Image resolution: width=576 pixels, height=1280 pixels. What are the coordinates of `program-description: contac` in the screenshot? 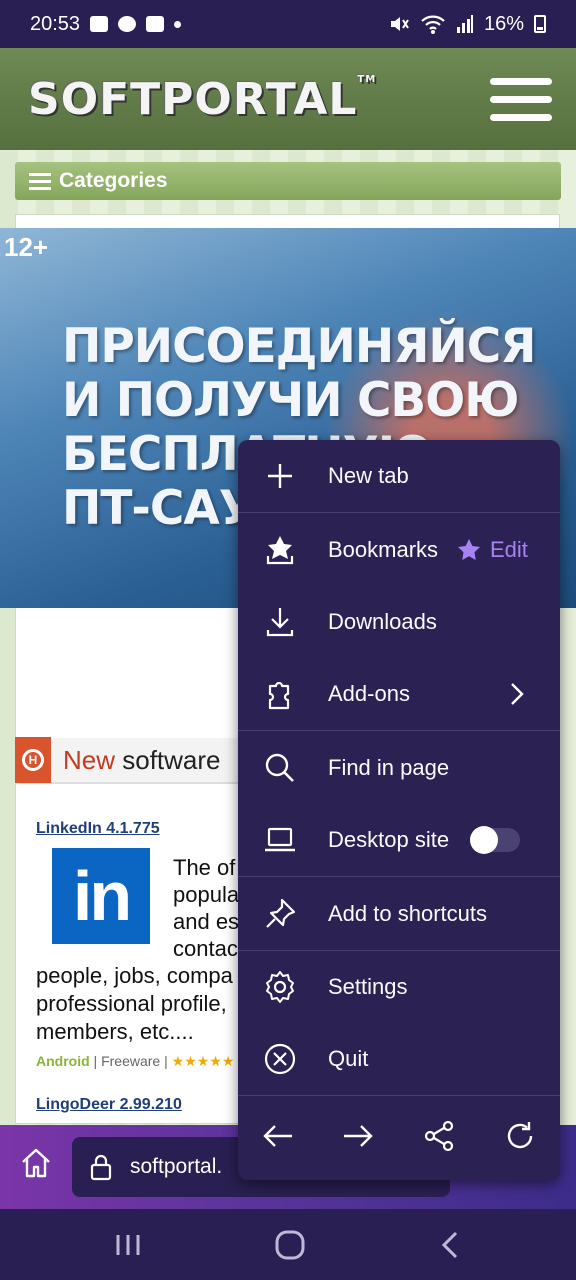 It's located at (205, 948).